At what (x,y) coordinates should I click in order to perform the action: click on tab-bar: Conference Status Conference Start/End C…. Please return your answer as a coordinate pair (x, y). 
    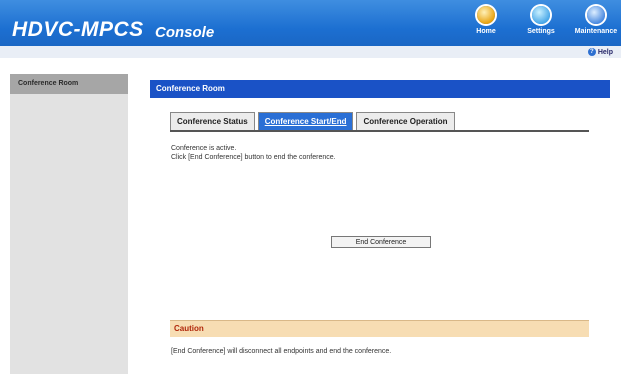
    Looking at the image, I should click on (312, 121).